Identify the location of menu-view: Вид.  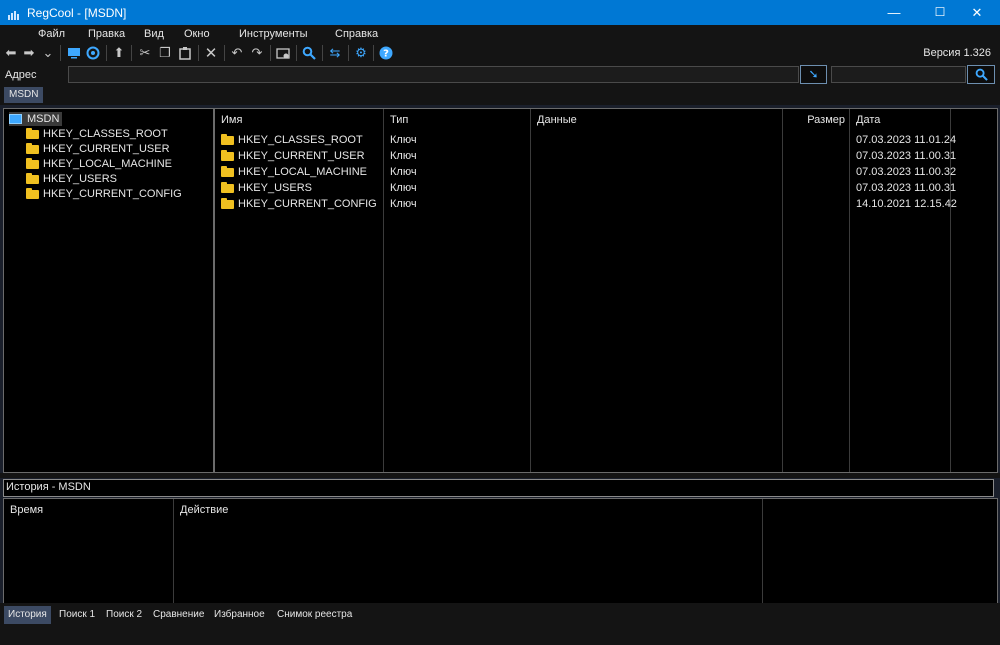
(154, 34).